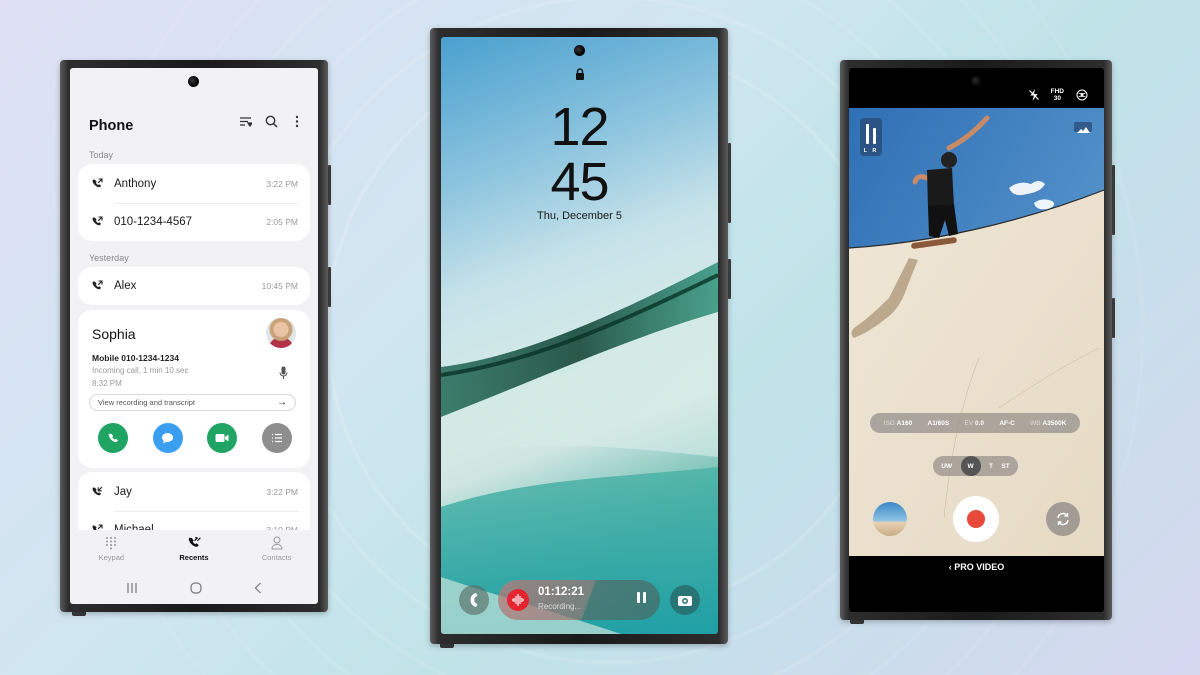 This screenshot has height=675, width=1200. I want to click on flip-camera-icon, so click(1063, 519).